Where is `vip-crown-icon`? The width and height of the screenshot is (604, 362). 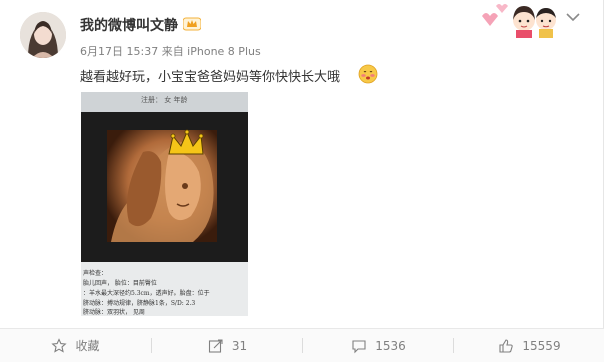
vip-crown-icon is located at coordinates (192, 24).